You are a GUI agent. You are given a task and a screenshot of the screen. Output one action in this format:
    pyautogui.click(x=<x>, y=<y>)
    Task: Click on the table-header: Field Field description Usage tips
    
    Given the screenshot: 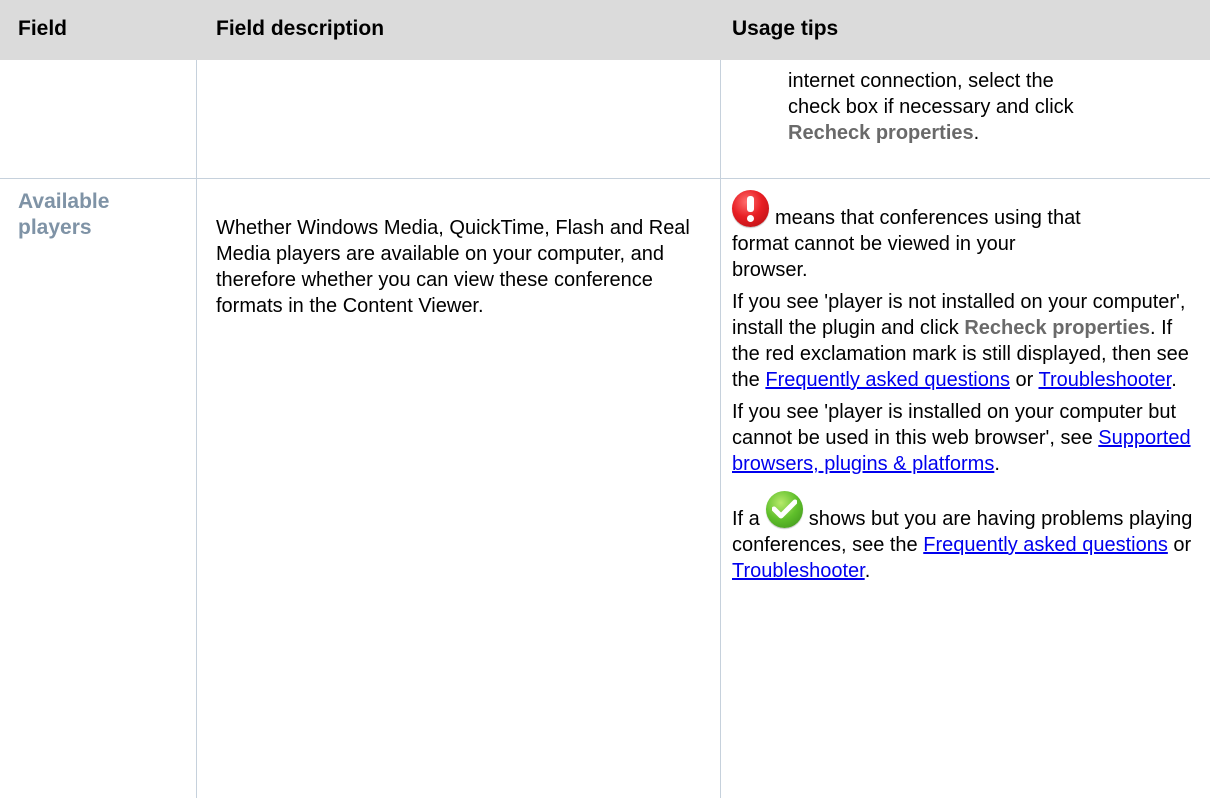 What is the action you would take?
    pyautogui.click(x=605, y=30)
    